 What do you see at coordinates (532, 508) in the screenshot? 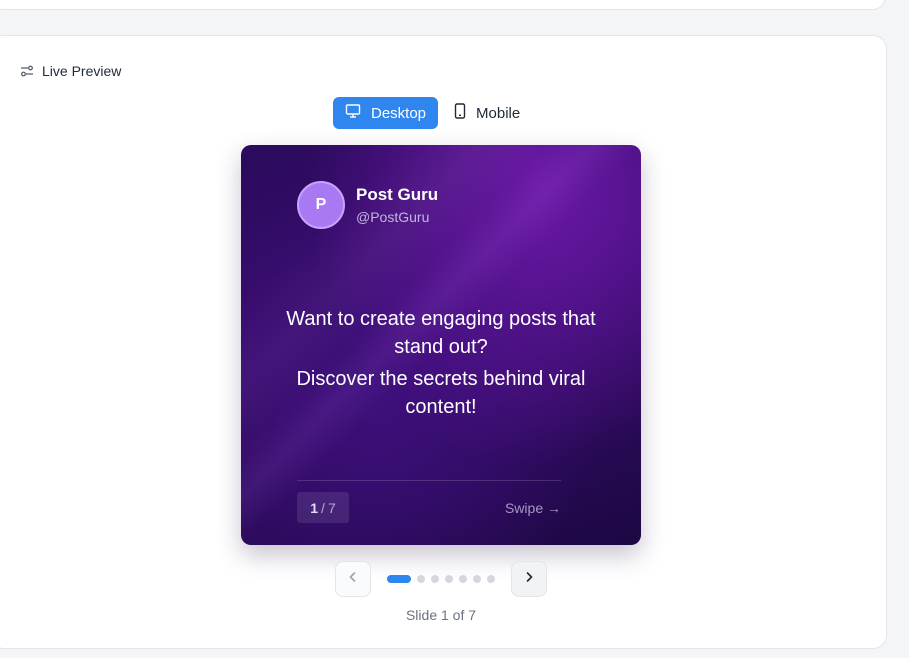
I see `swipe-hint: Swipe →` at bounding box center [532, 508].